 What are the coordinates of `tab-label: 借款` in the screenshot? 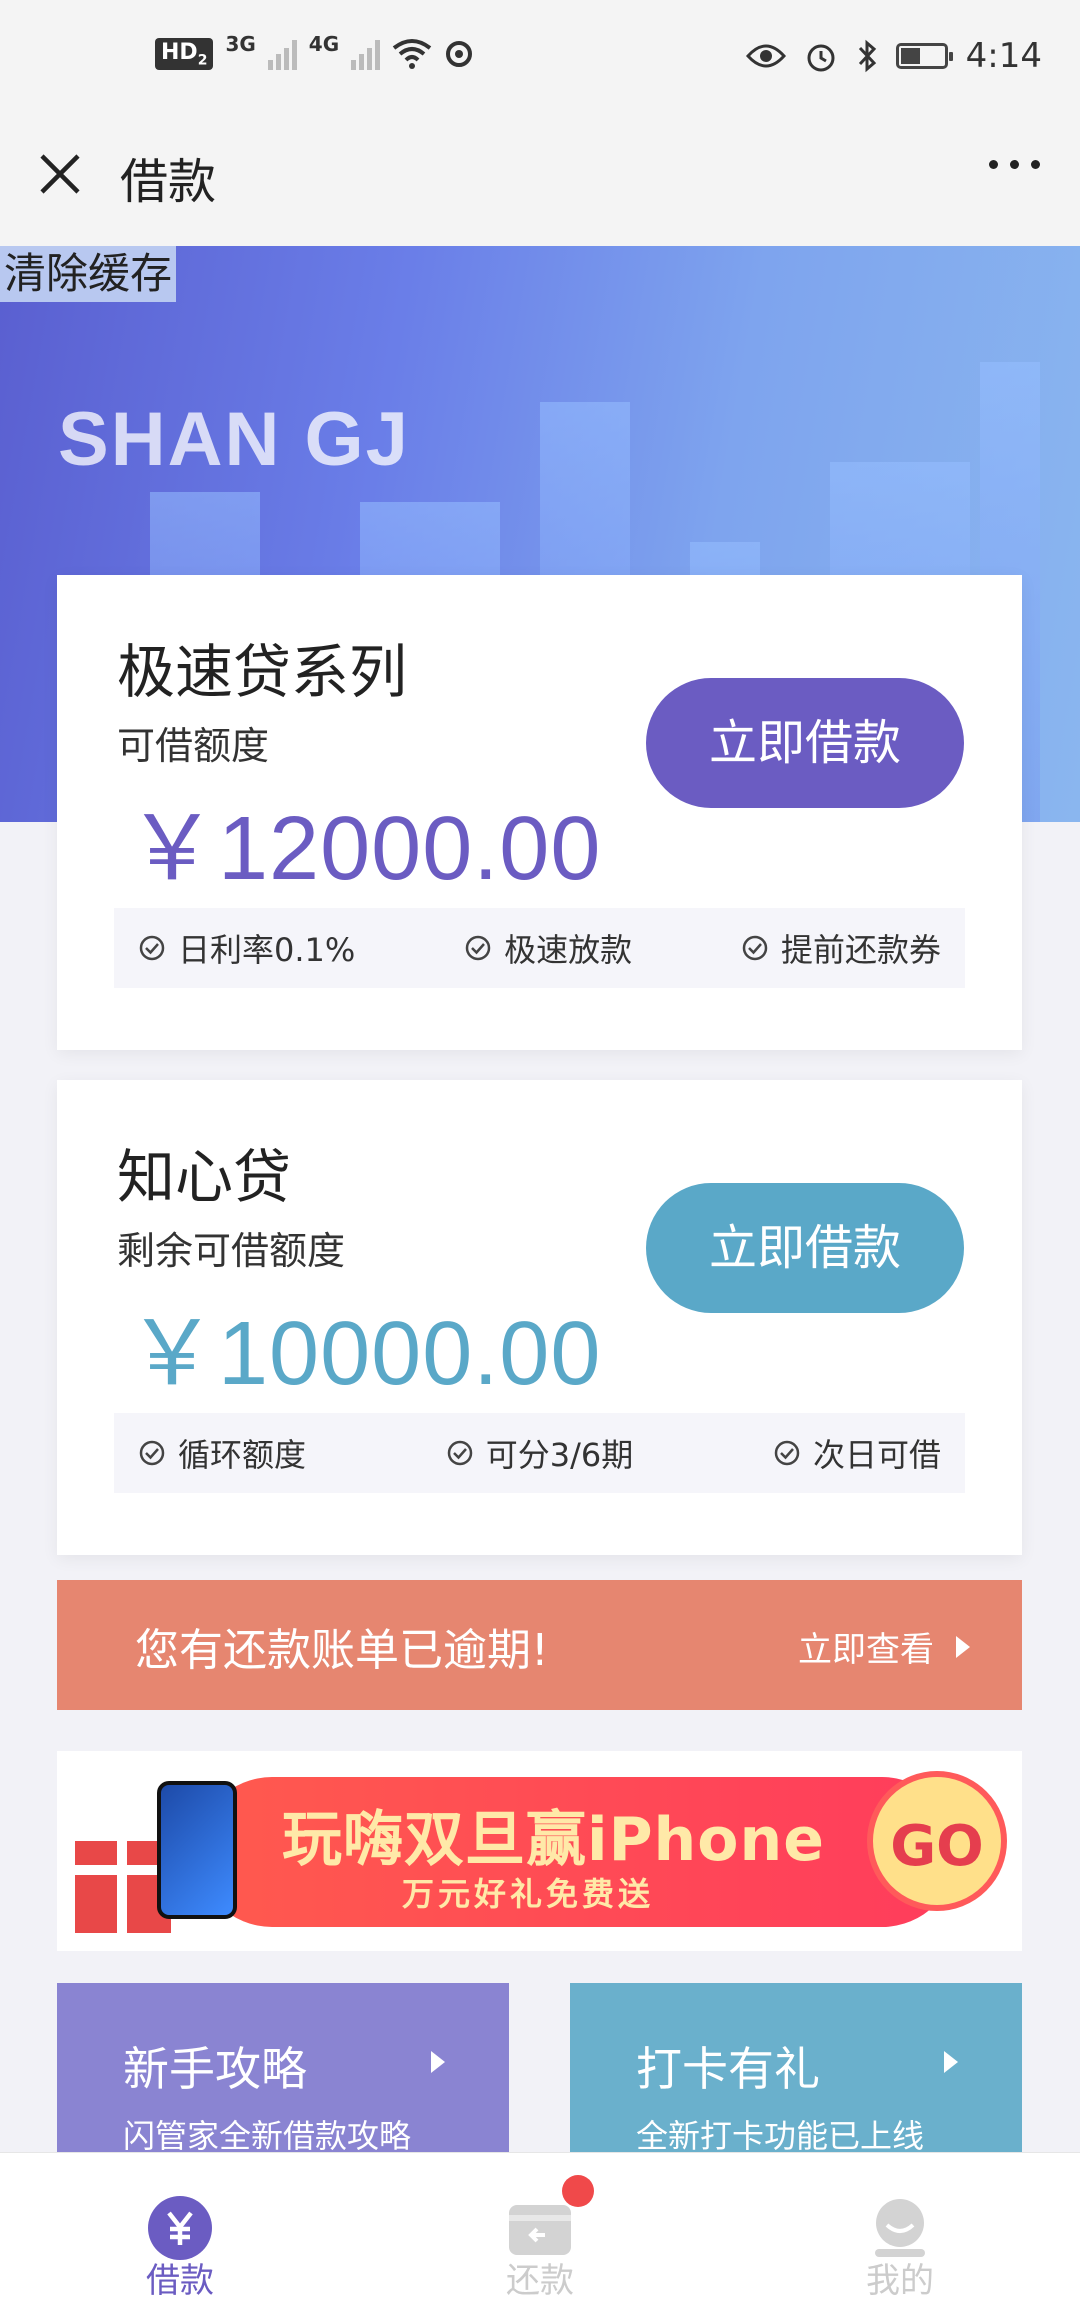 It's located at (180, 2281).